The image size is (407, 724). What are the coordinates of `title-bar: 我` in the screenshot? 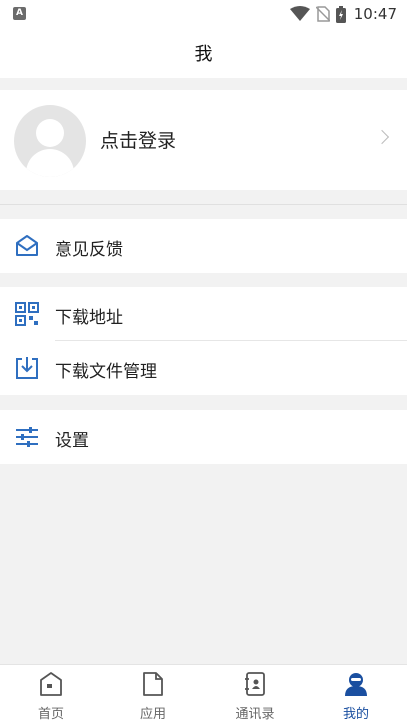 It's located at (203, 53).